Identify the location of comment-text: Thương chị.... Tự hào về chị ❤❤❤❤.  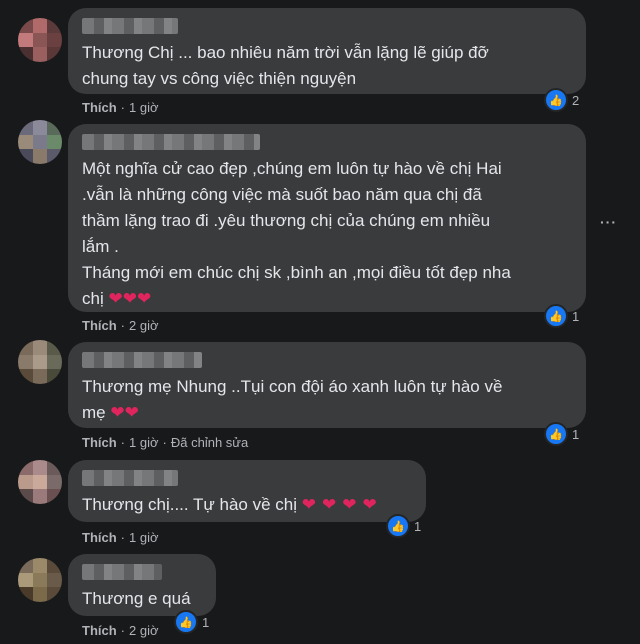
(247, 505).